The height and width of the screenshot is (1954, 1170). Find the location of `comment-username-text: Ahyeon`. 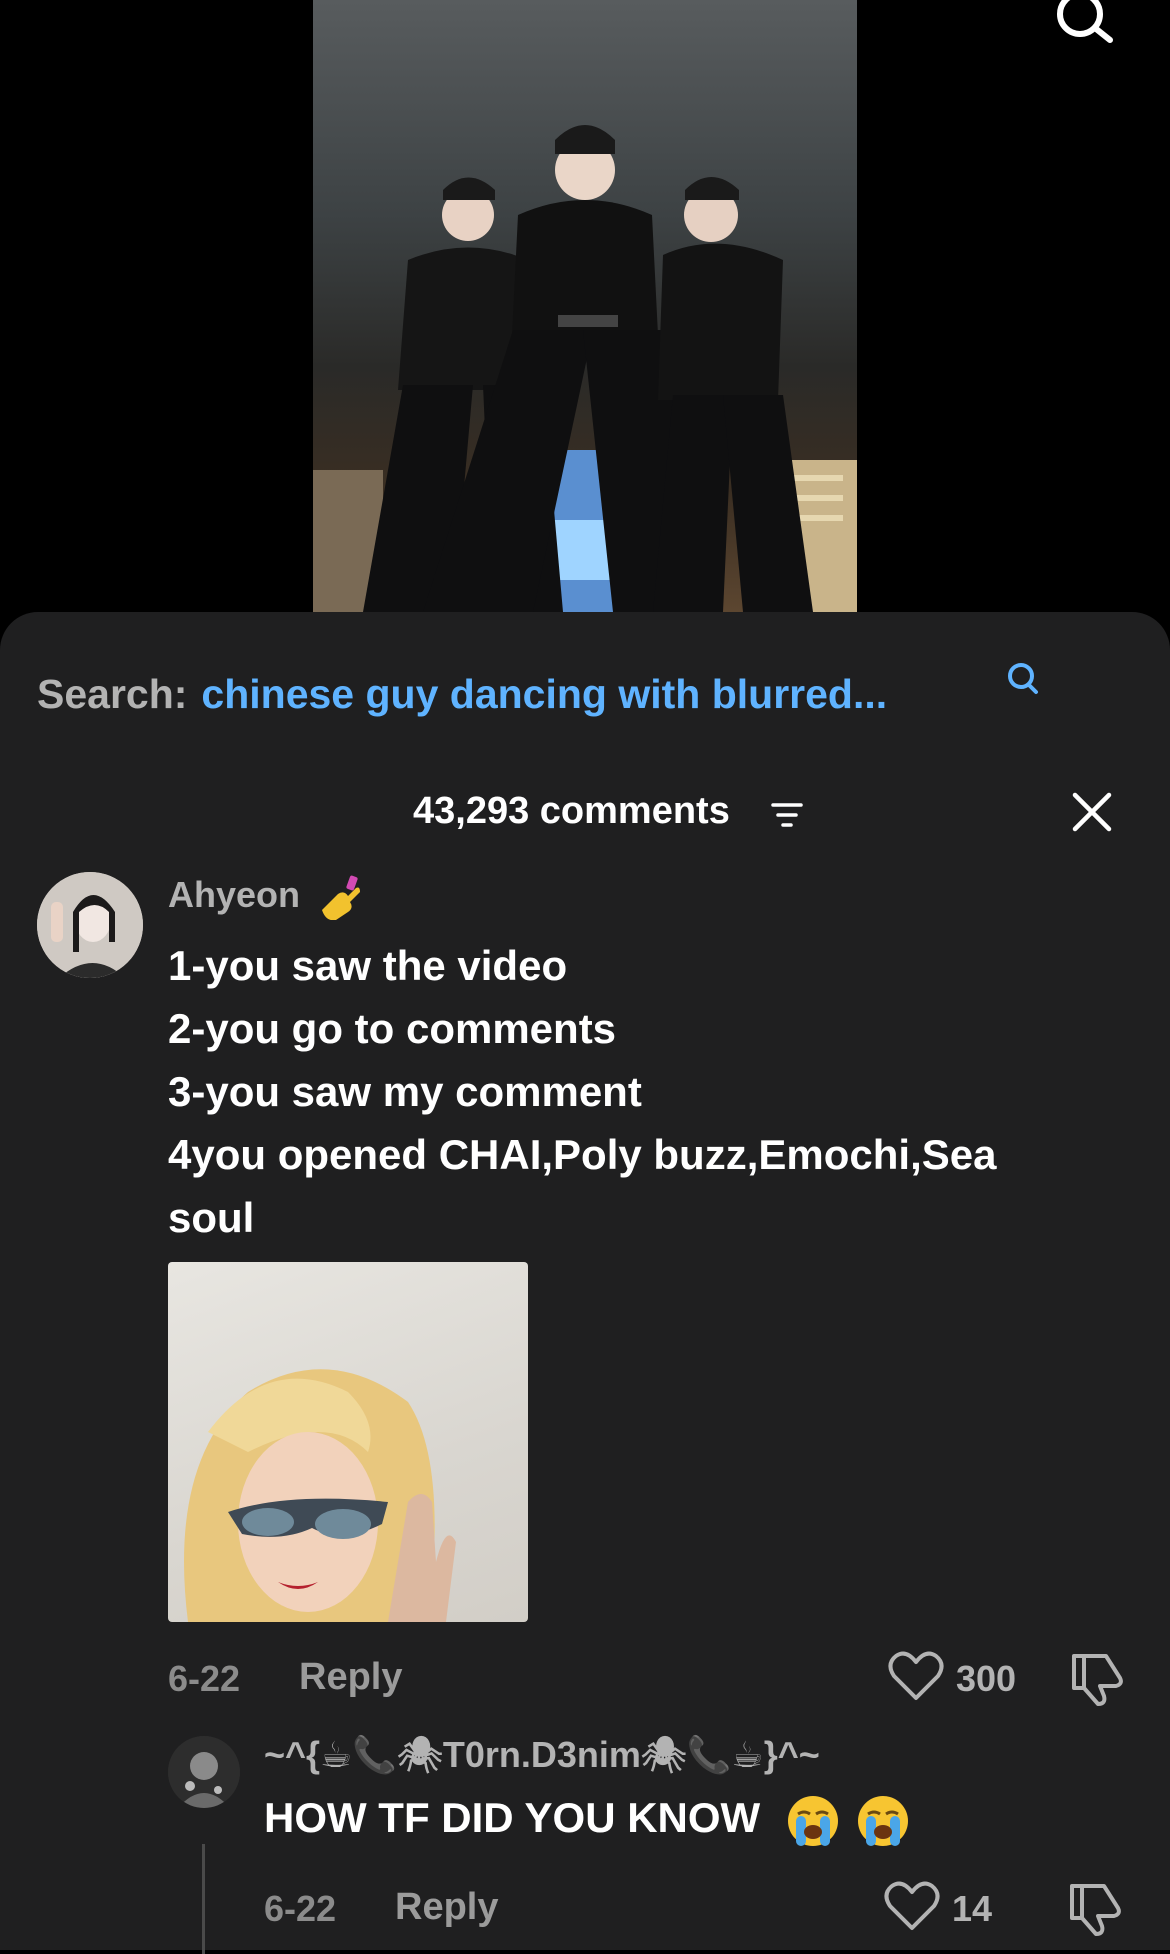

comment-username-text: Ahyeon is located at coordinates (234, 894).